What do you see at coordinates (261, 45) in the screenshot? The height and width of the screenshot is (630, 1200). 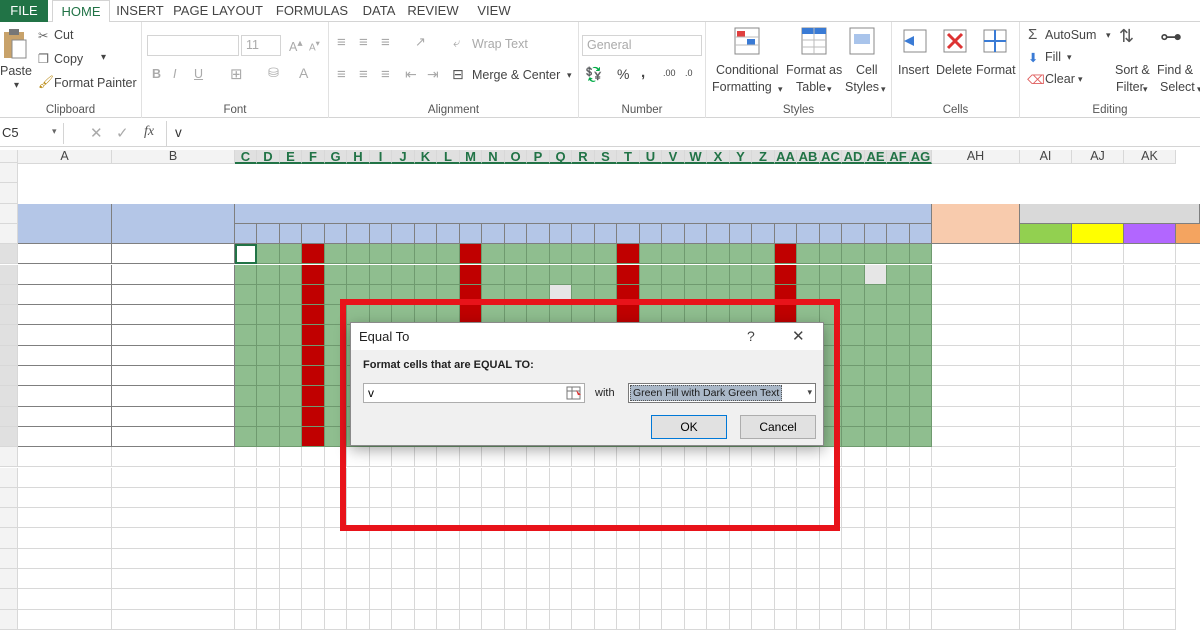 I see `font-size-box: 11` at bounding box center [261, 45].